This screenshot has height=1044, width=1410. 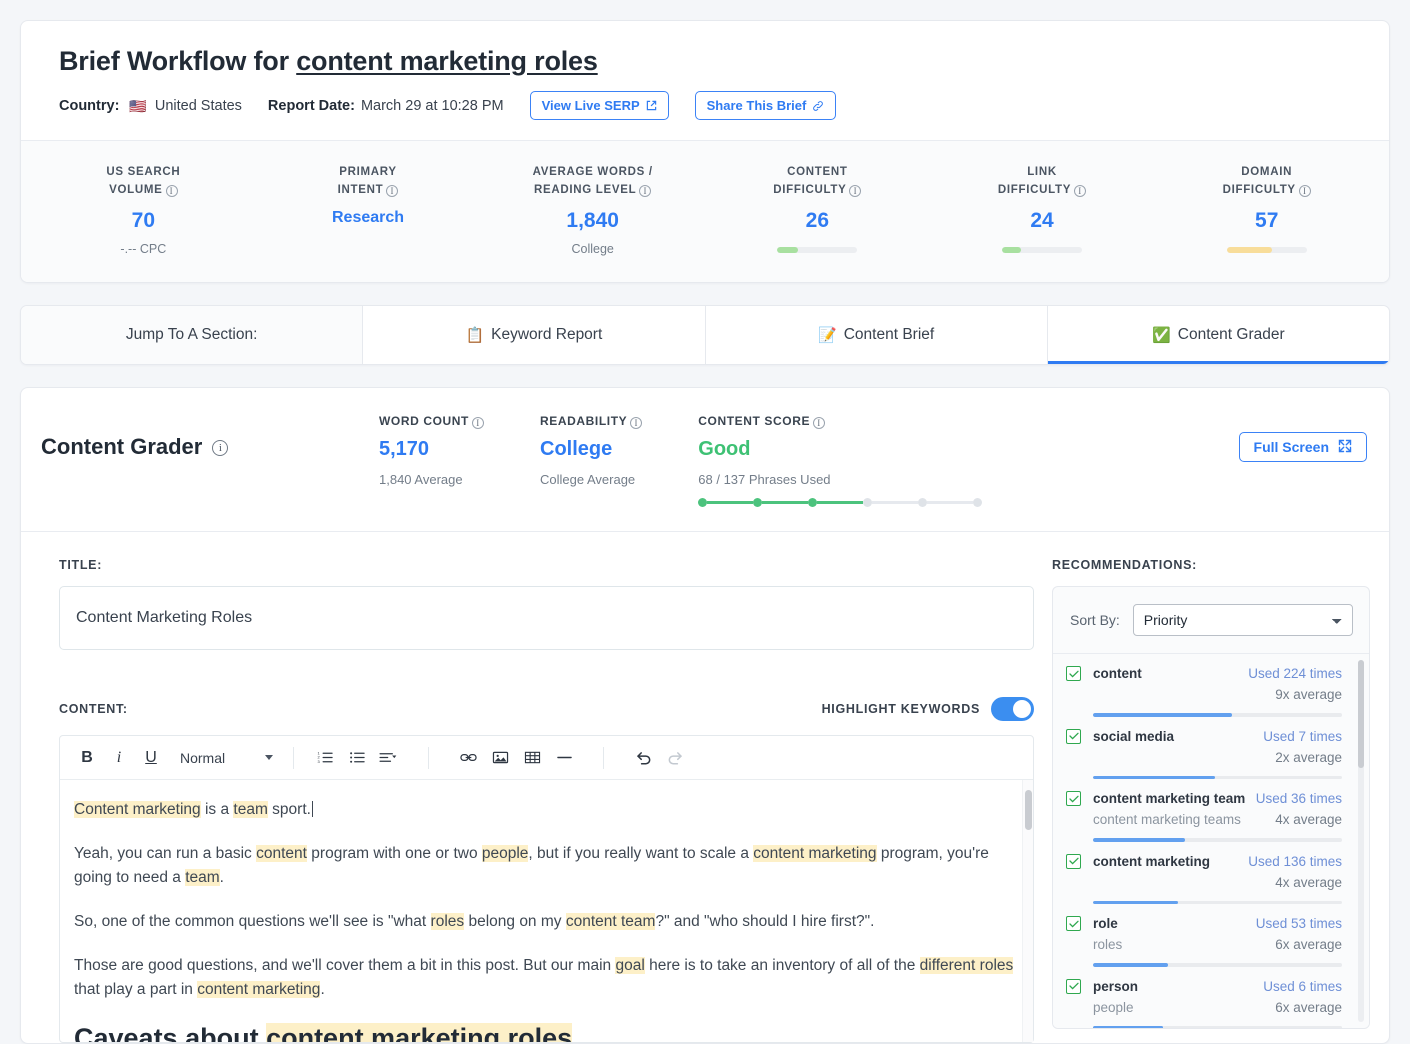 I want to click on editor-heading: Caveats about content marketing roles, so click(x=544, y=1032).